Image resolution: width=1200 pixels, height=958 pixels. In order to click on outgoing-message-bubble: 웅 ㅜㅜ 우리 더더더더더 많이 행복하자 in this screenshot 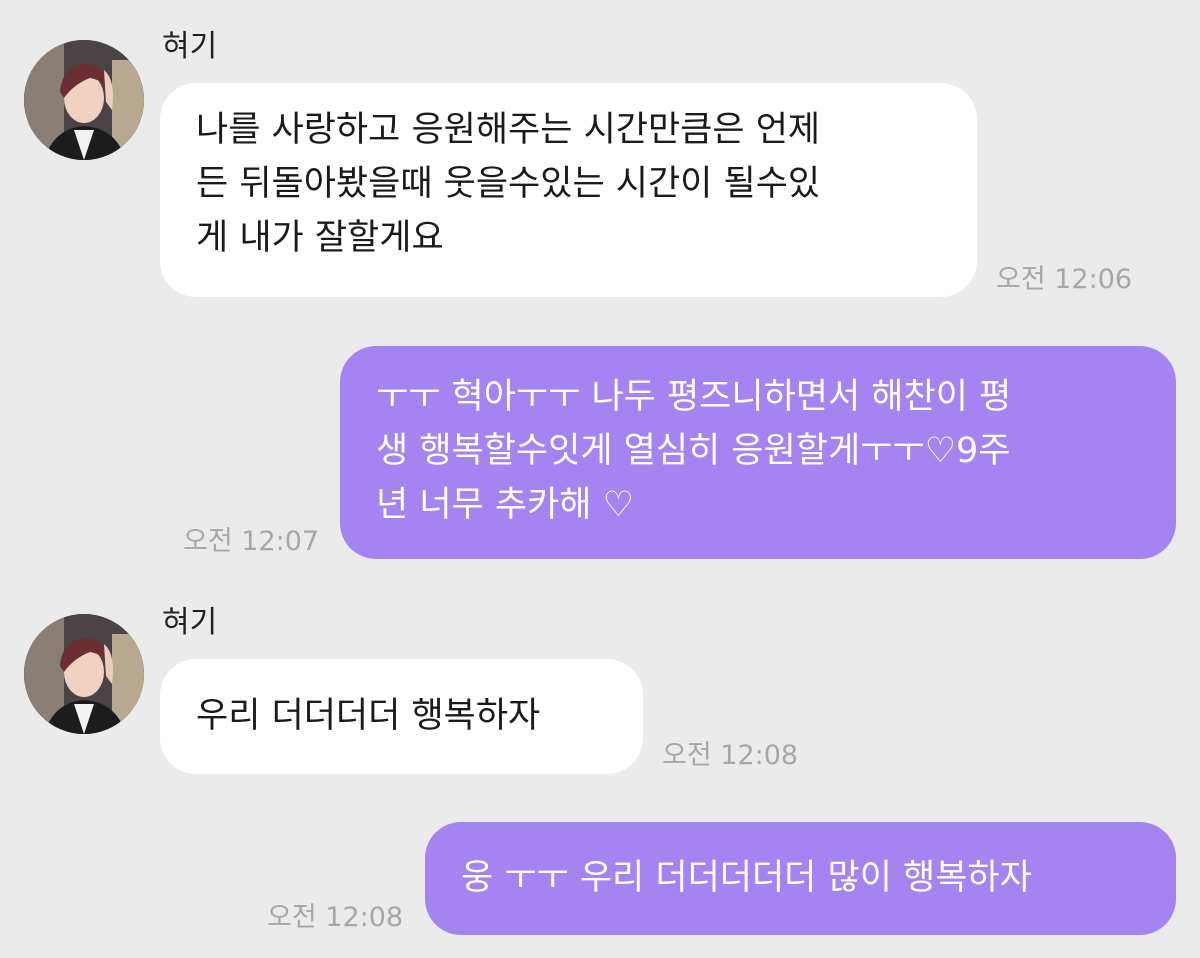, I will do `click(800, 878)`.